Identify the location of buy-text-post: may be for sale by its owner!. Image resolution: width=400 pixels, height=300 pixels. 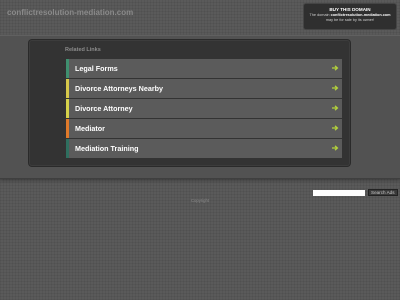
(350, 19).